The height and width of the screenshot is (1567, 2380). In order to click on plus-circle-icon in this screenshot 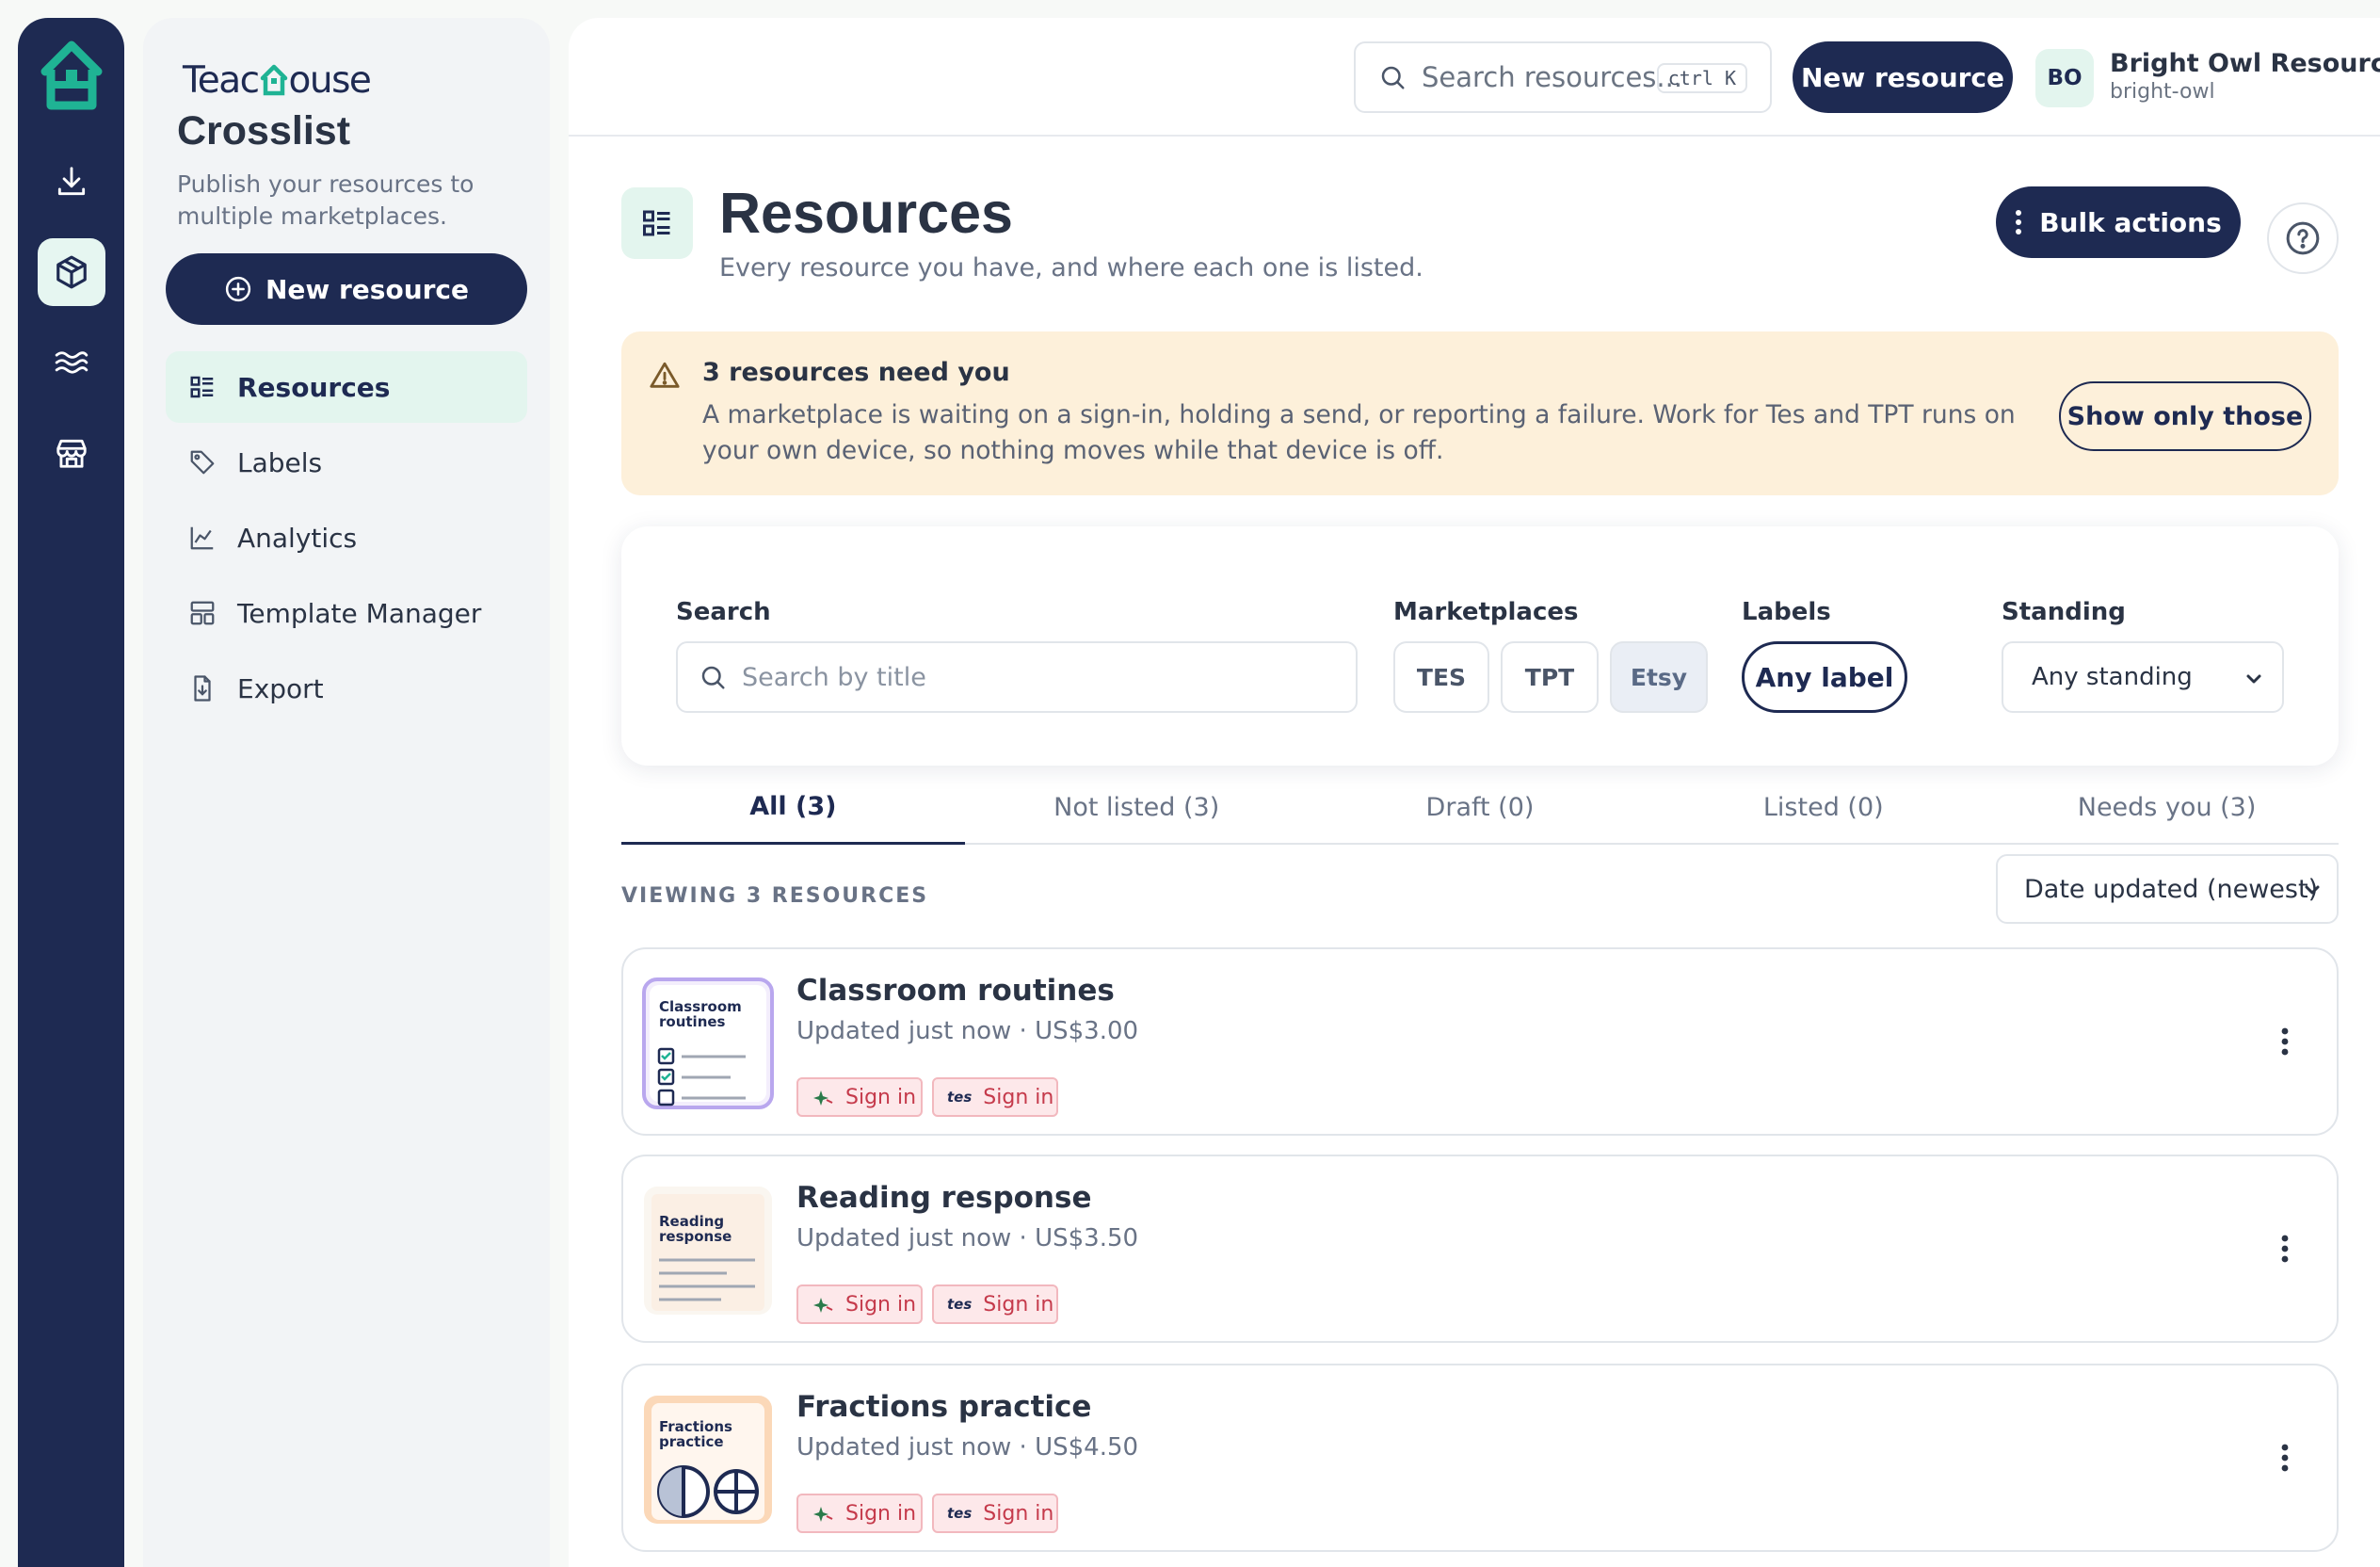, I will do `click(238, 289)`.